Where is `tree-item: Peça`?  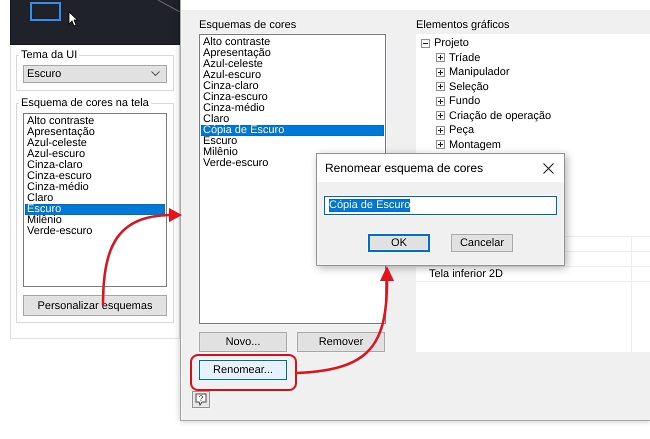
tree-item: Peça is located at coordinates (461, 130).